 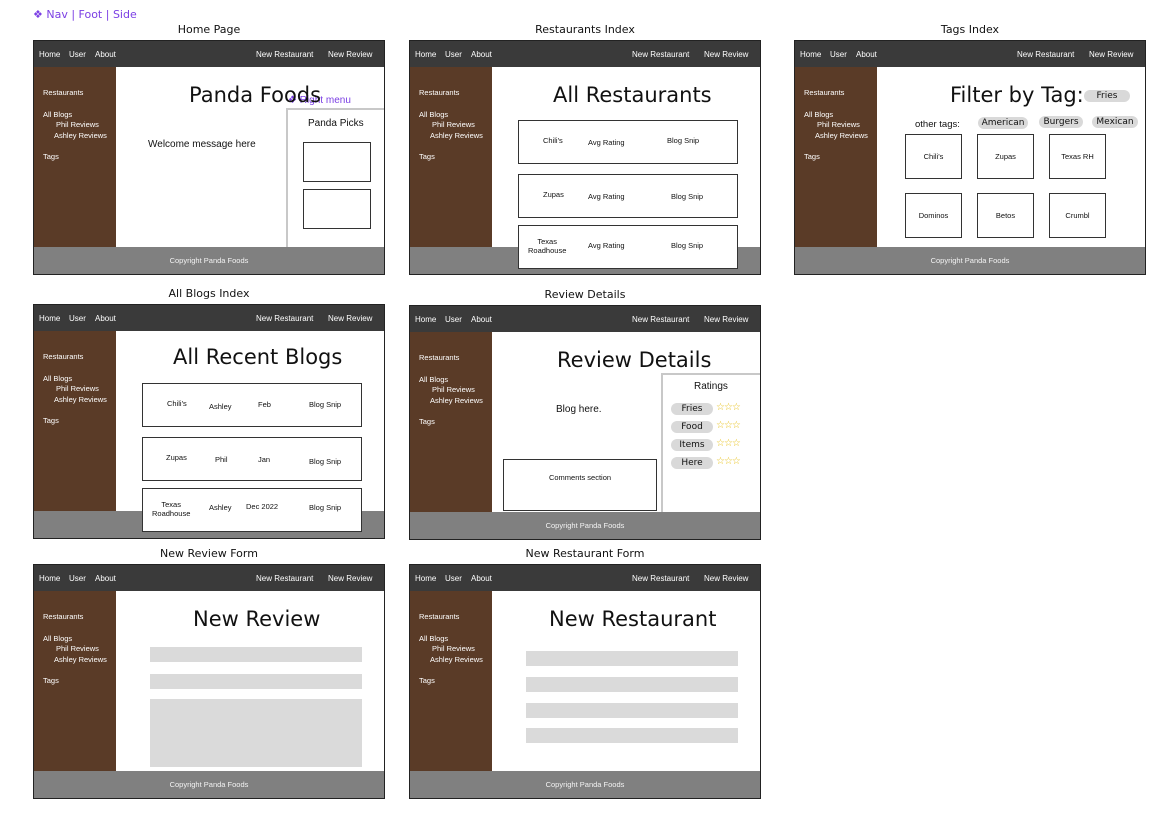 What do you see at coordinates (628, 142) in the screenshot?
I see `restaurant-card: Chili's Avg Rating Blog Snip` at bounding box center [628, 142].